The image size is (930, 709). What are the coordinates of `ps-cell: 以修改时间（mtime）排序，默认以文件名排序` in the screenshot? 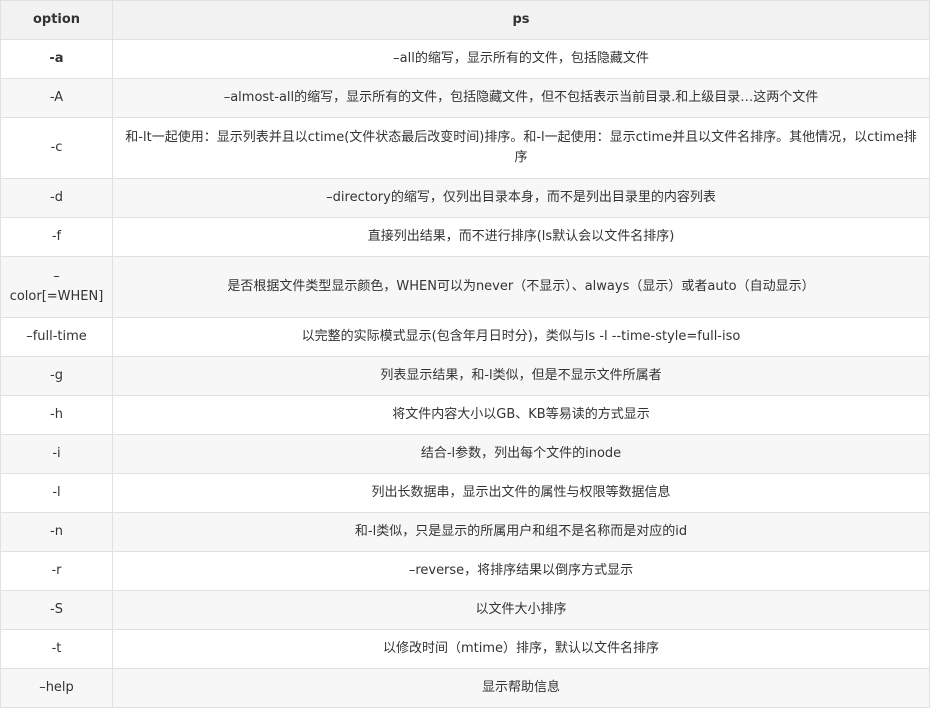 It's located at (521, 649).